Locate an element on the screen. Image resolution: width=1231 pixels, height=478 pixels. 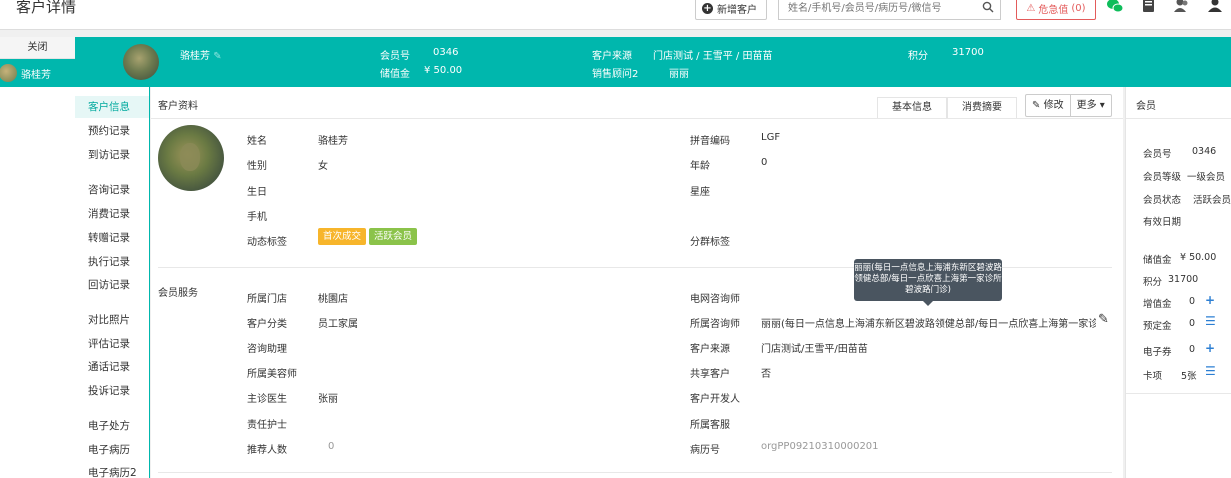
rp-points-value: 31700 is located at coordinates (1183, 279).